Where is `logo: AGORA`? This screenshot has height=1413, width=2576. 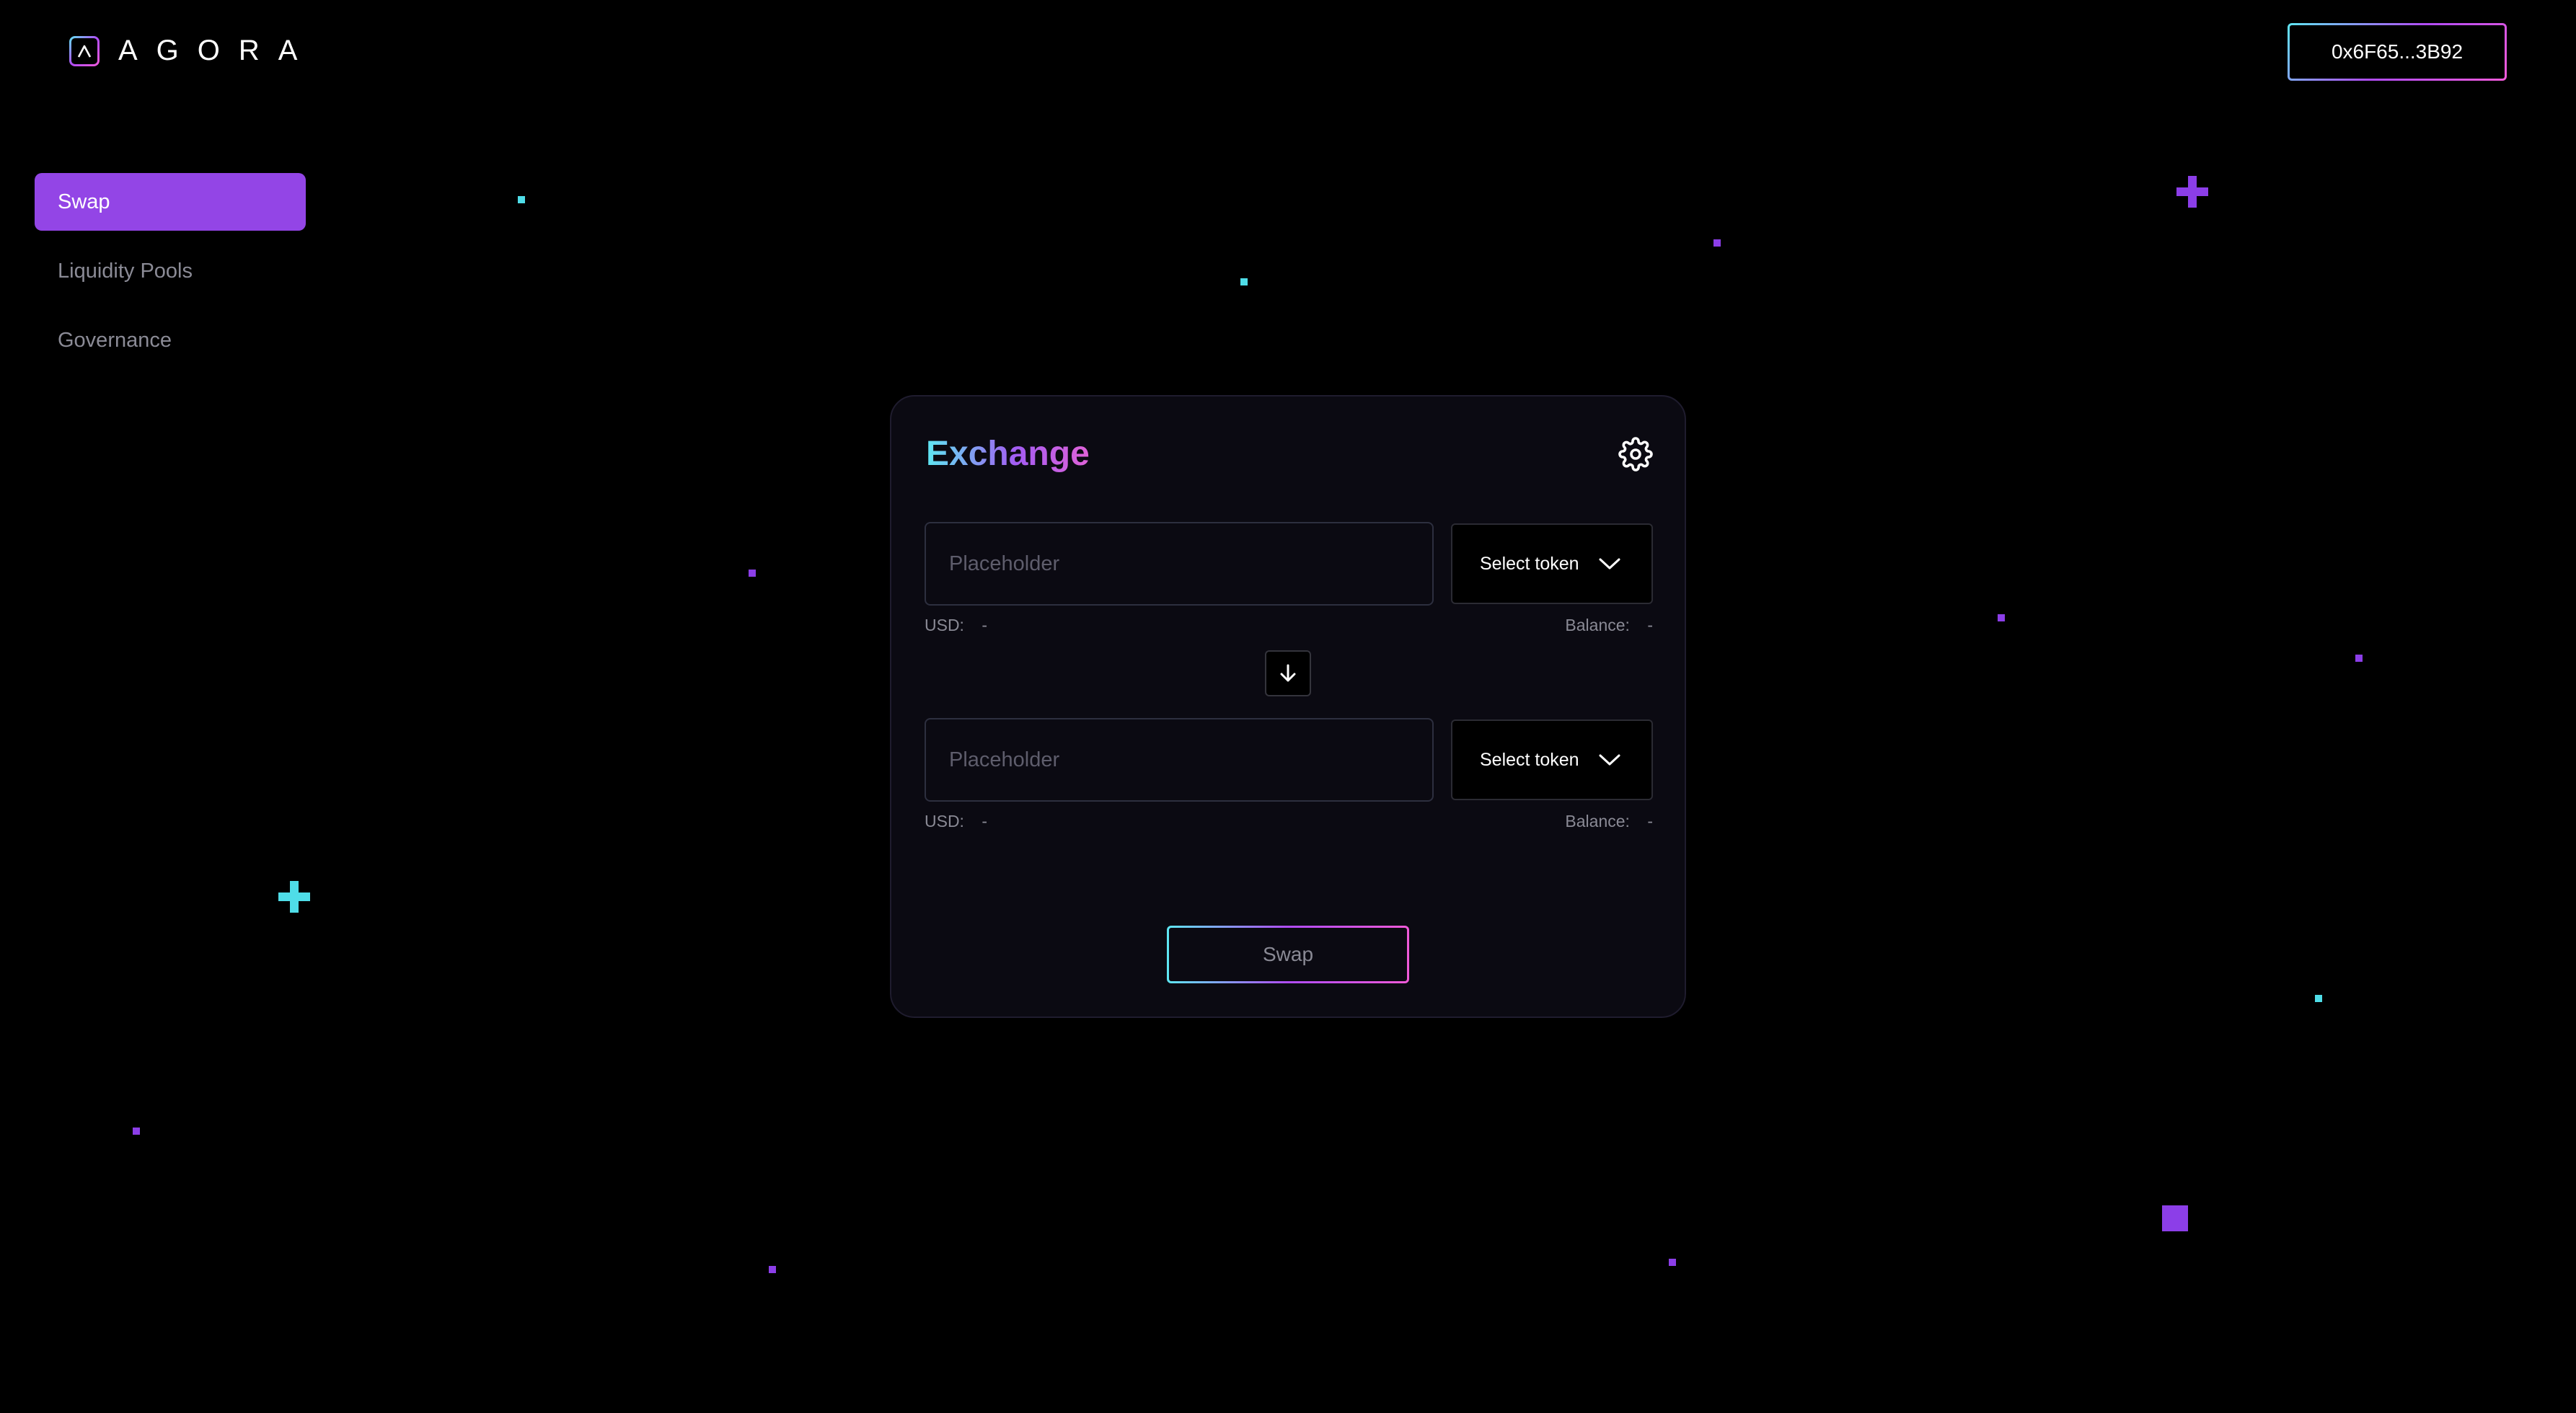
logo: AGORA is located at coordinates (192, 51).